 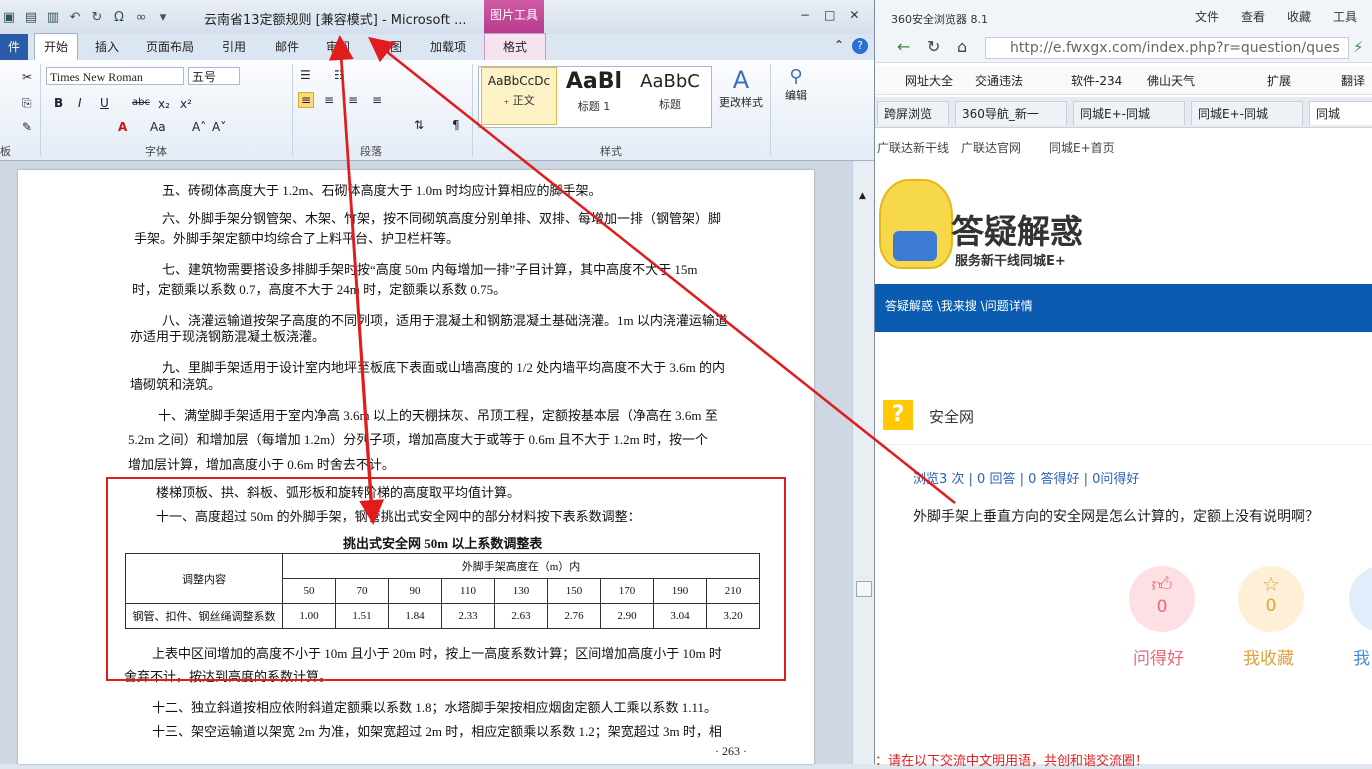 What do you see at coordinates (862, 196) in the screenshot?
I see `scroll-up-icon: ▲` at bounding box center [862, 196].